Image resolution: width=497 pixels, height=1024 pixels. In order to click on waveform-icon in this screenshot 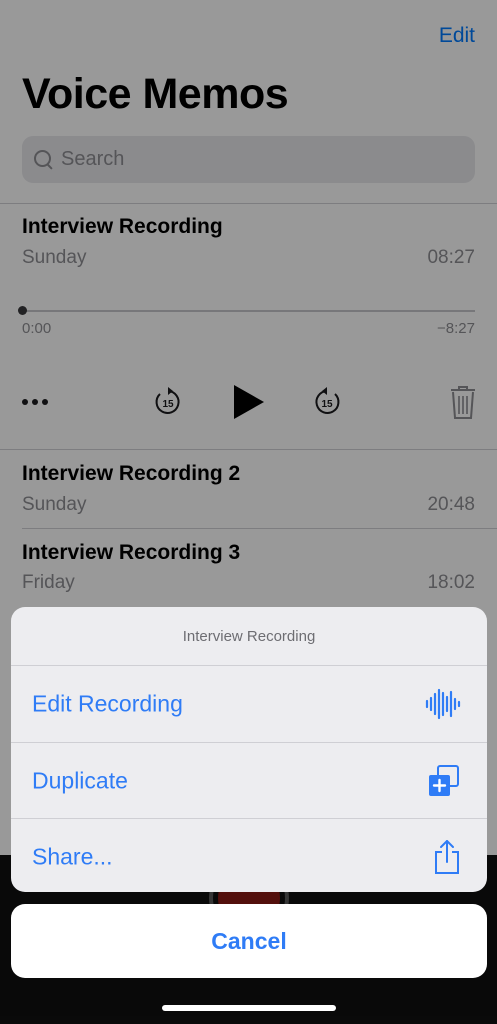, I will do `click(443, 704)`.